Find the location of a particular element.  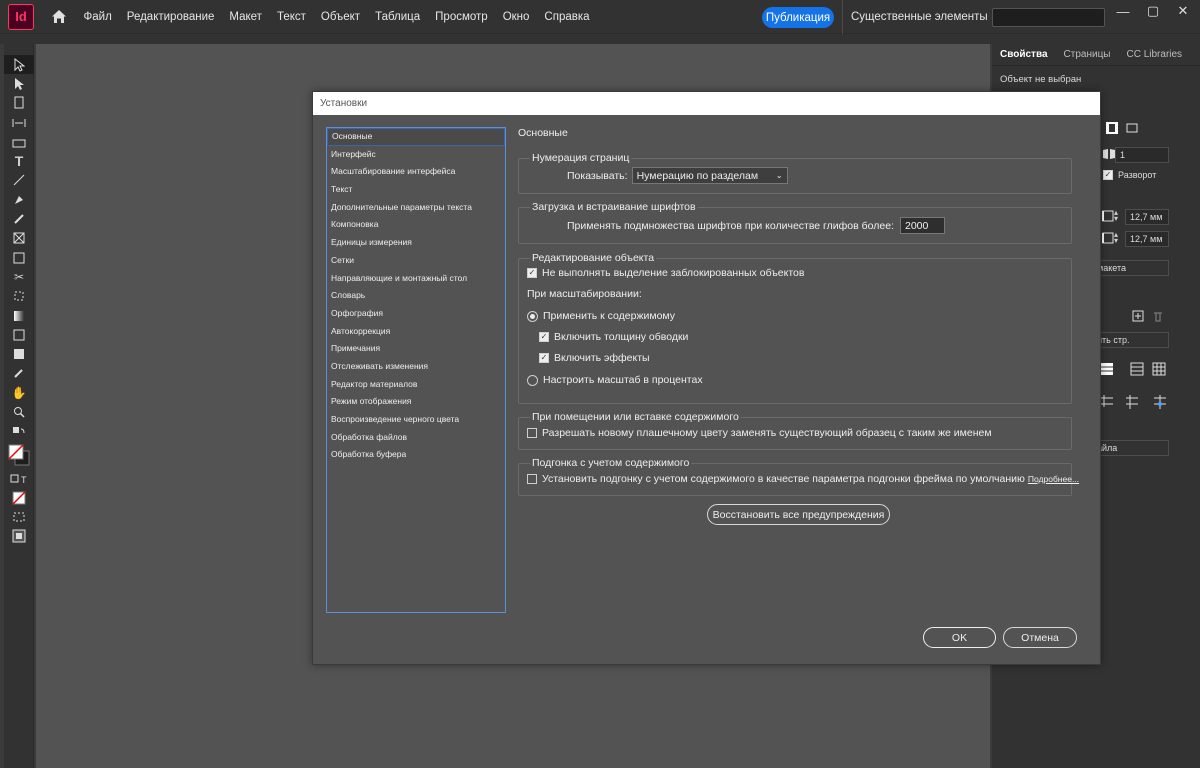

workspace-switcher: Существенные элементы ⌄ is located at coordinates (922, 17).